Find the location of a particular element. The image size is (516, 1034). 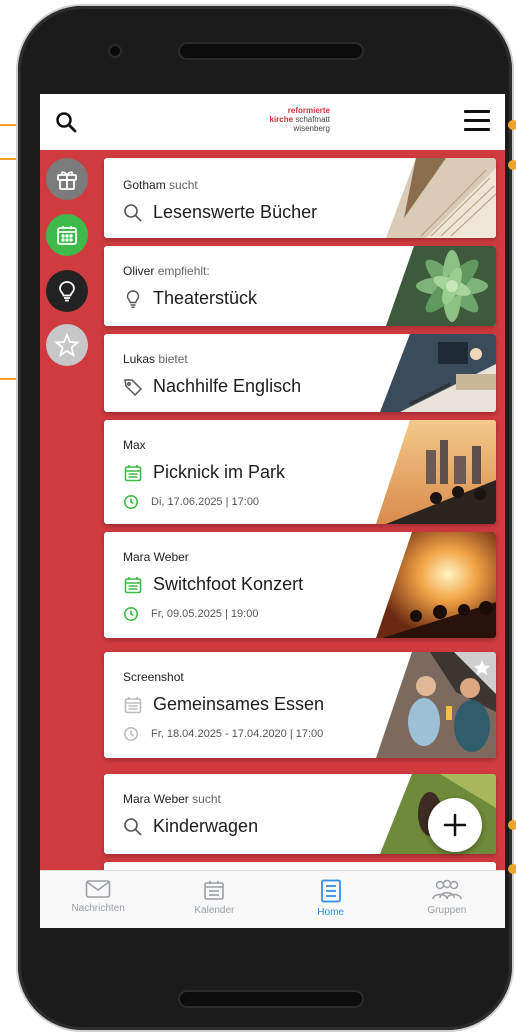

card-verb: bietet is located at coordinates (173, 359).